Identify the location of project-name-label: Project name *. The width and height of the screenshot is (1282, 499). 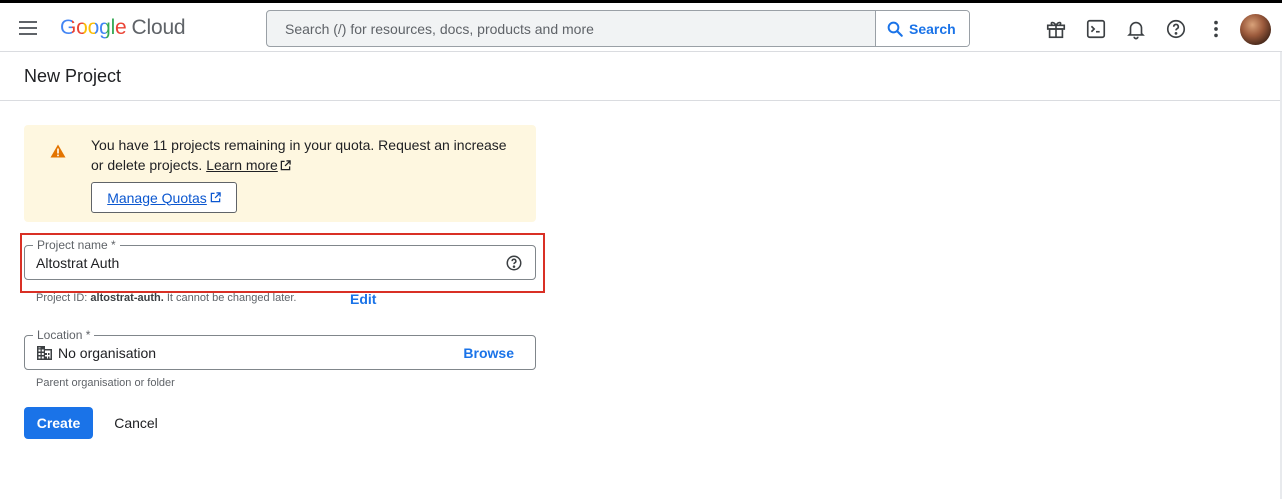
(76, 245).